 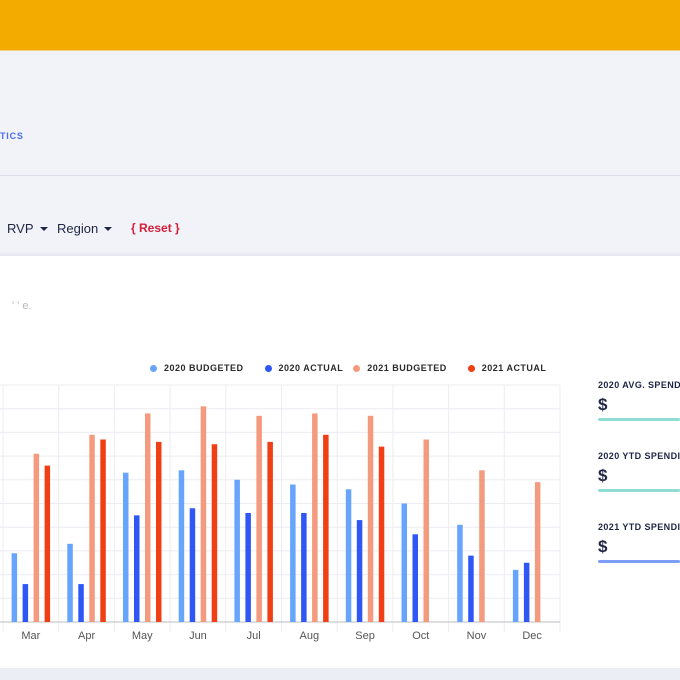 I want to click on bar-2021-actual-apr, so click(x=103, y=530).